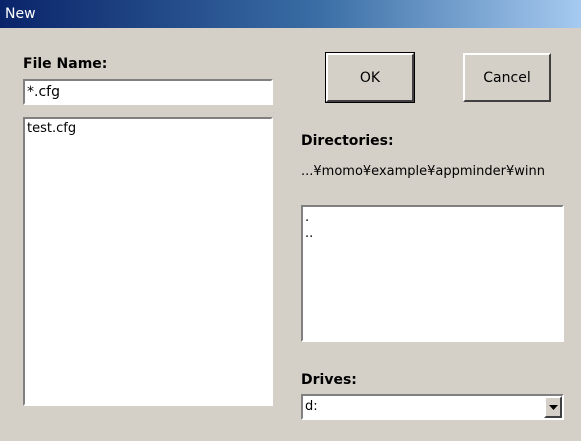 The height and width of the screenshot is (441, 581). Describe the element at coordinates (423, 171) in the screenshot. I see `current-directory-path: ...¥momo¥example¥appminder¥winn` at that location.